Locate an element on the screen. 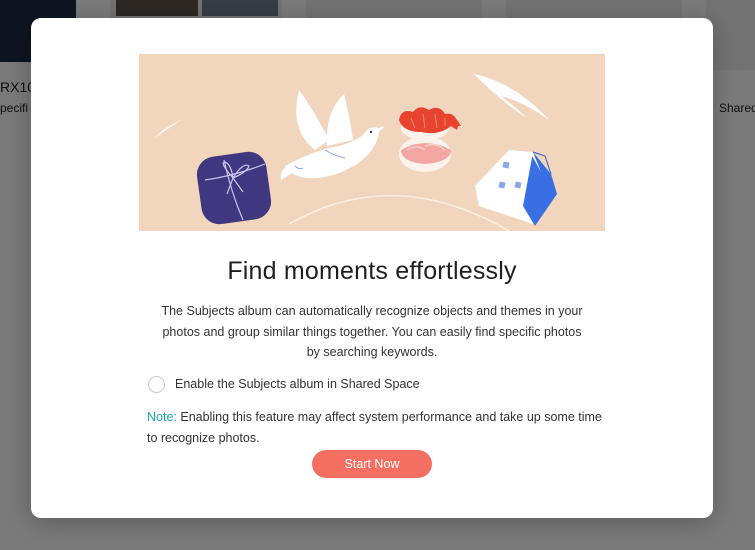 The image size is (755, 550). note-prefix: Note: is located at coordinates (162, 417).